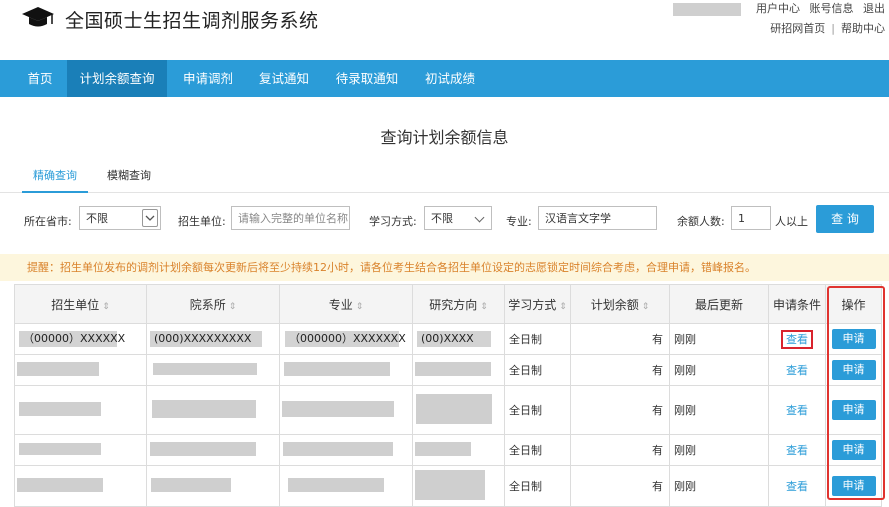 The image size is (889, 507). Describe the element at coordinates (537, 304) in the screenshot. I see `col-header-mode: 学习方式 ⇕` at that location.